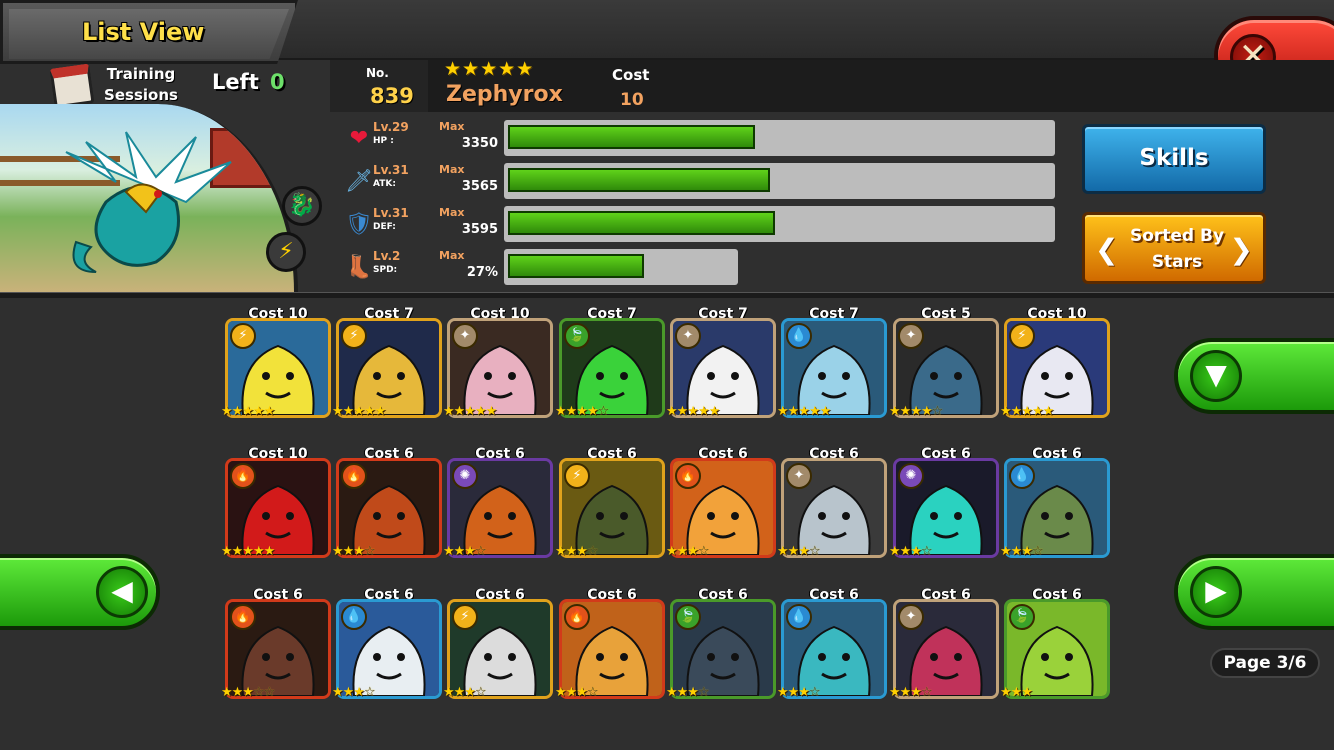  I want to click on monster-card: Cost 7 ✦ ★★★★★, so click(724, 371).